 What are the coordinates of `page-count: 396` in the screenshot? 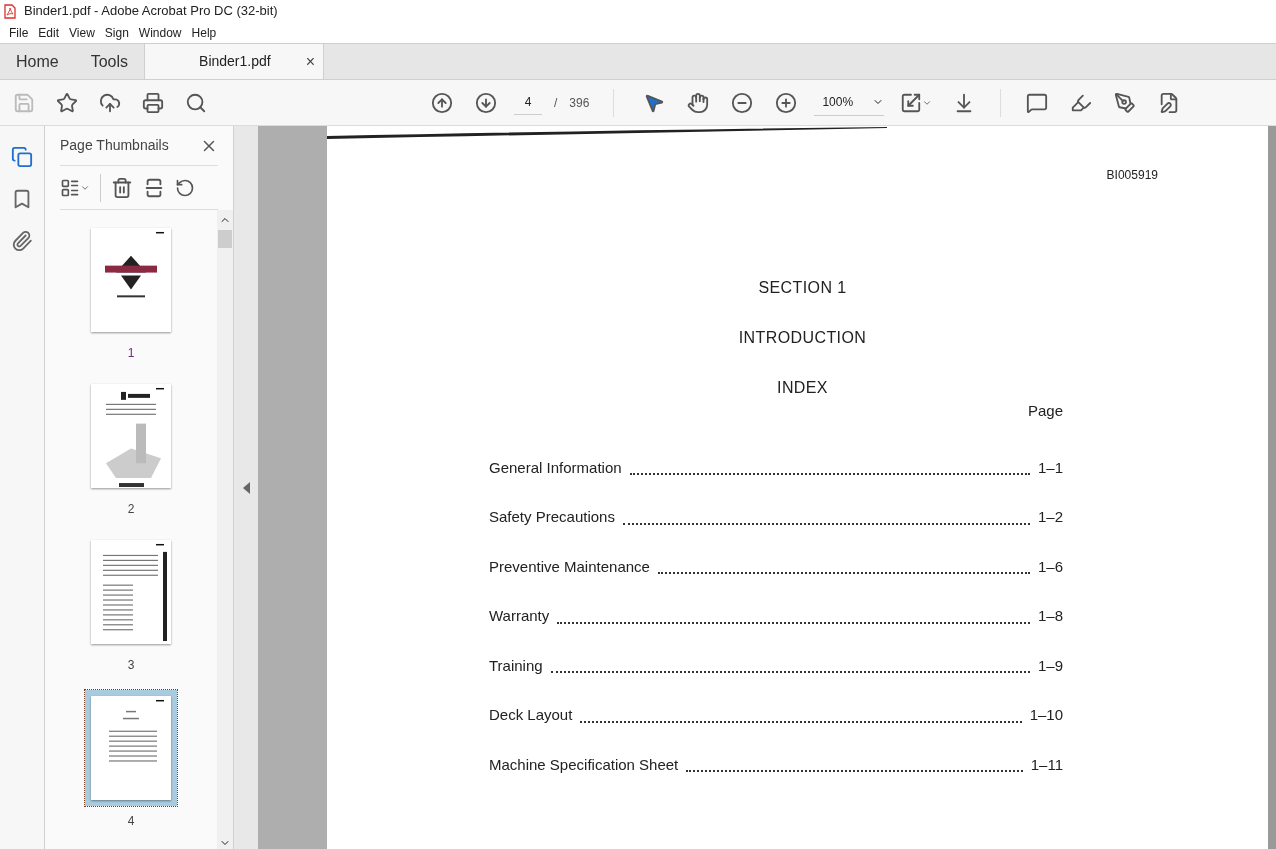 It's located at (579, 103).